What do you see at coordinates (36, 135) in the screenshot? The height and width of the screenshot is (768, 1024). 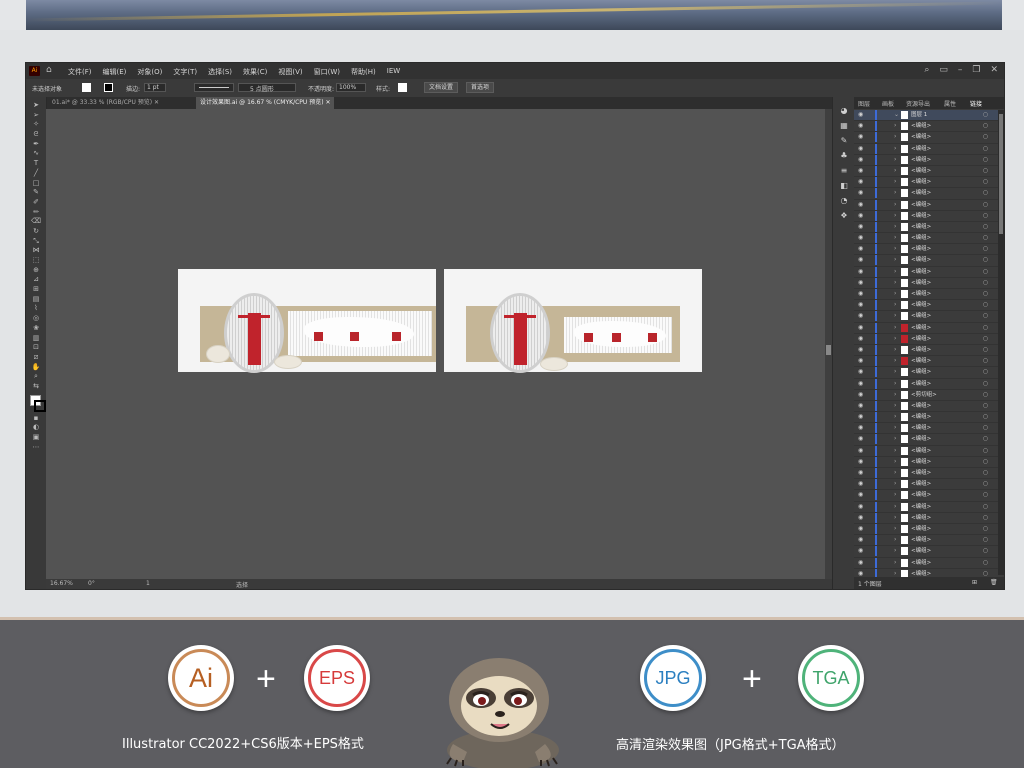 I see `lasso-icon: ᘓ` at bounding box center [36, 135].